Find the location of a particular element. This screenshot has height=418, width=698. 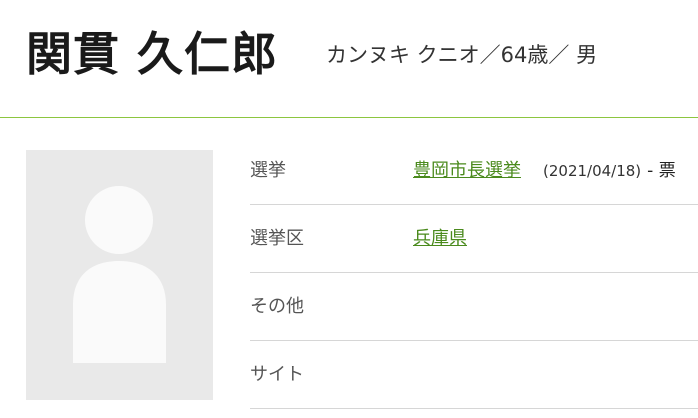

other-label: その他 is located at coordinates (277, 306).